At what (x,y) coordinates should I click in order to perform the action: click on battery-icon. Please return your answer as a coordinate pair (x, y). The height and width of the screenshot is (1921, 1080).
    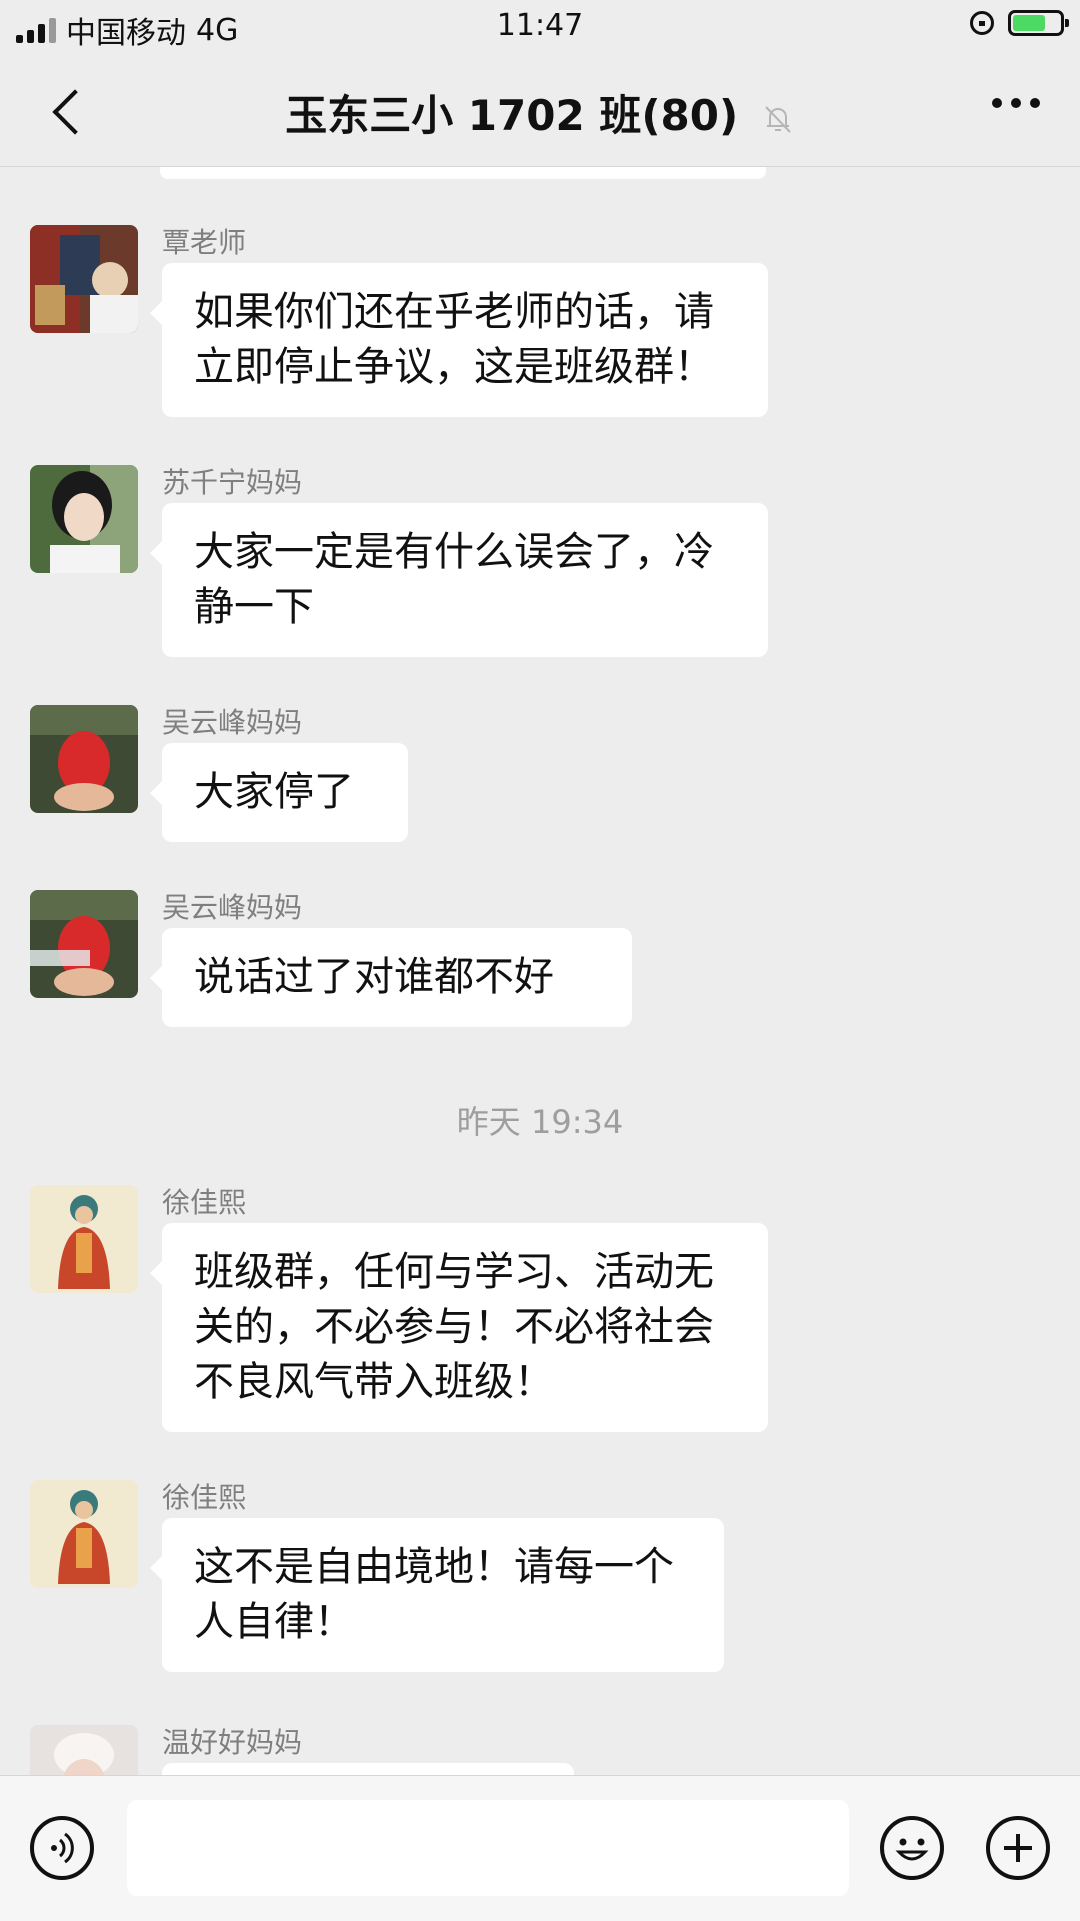
    Looking at the image, I should click on (1038, 23).